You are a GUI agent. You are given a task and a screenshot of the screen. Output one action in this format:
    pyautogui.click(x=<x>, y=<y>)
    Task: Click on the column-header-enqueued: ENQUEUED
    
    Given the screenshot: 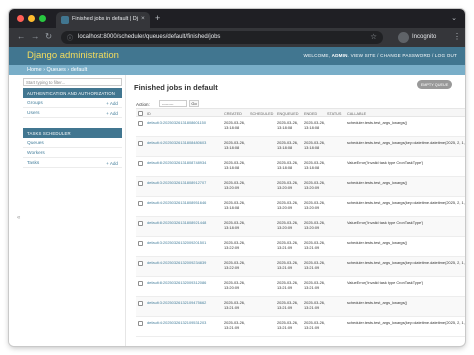 What is the action you would take?
    pyautogui.click(x=288, y=114)
    